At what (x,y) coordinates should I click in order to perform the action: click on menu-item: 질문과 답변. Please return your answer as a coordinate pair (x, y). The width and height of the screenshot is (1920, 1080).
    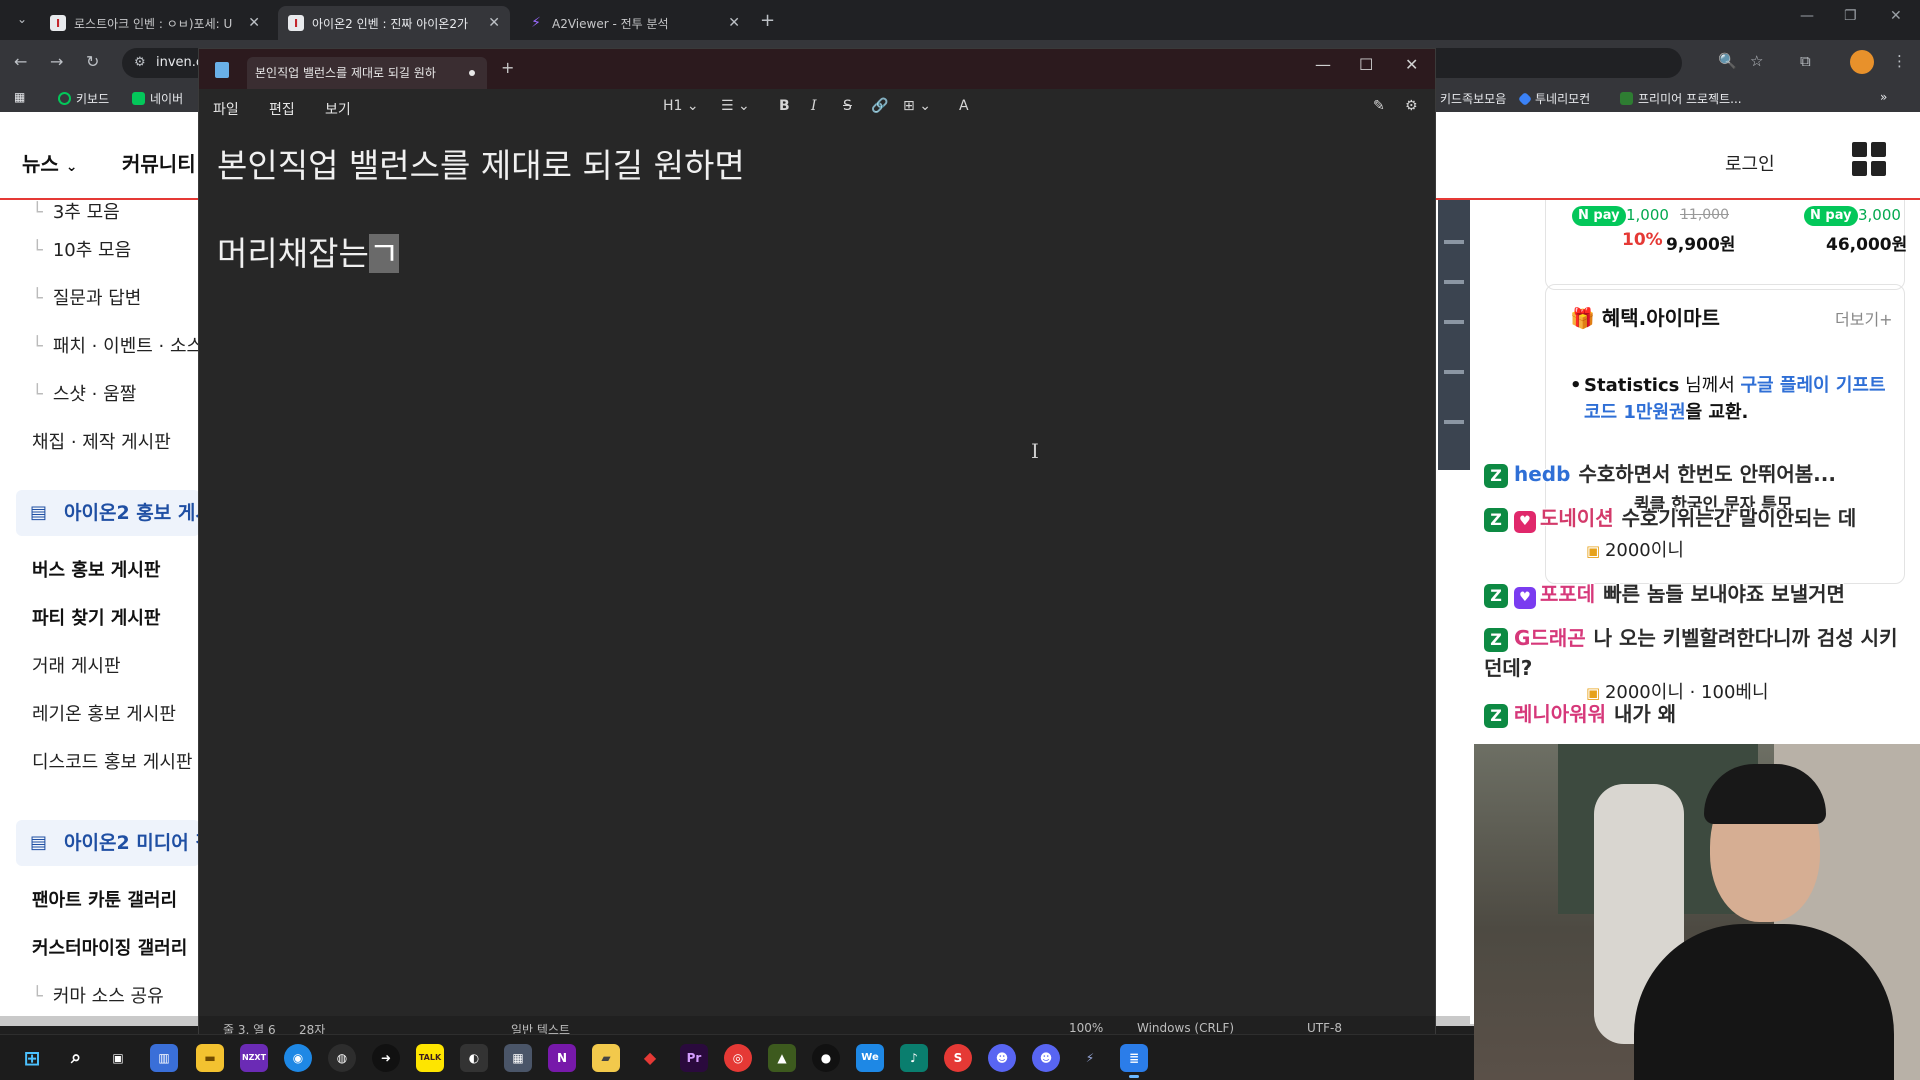
    Looking at the image, I should click on (87, 297).